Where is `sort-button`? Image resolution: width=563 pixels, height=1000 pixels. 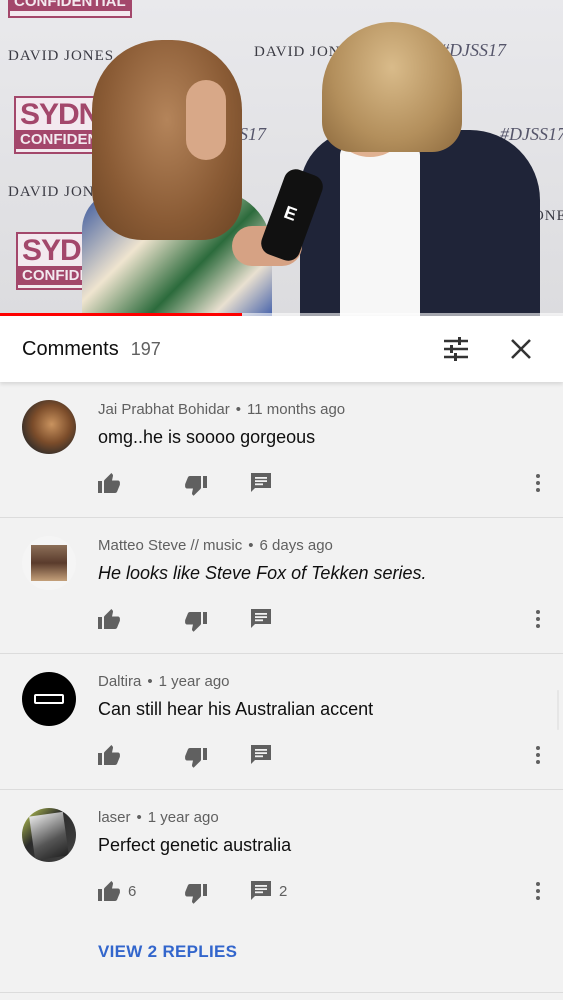 sort-button is located at coordinates (456, 349).